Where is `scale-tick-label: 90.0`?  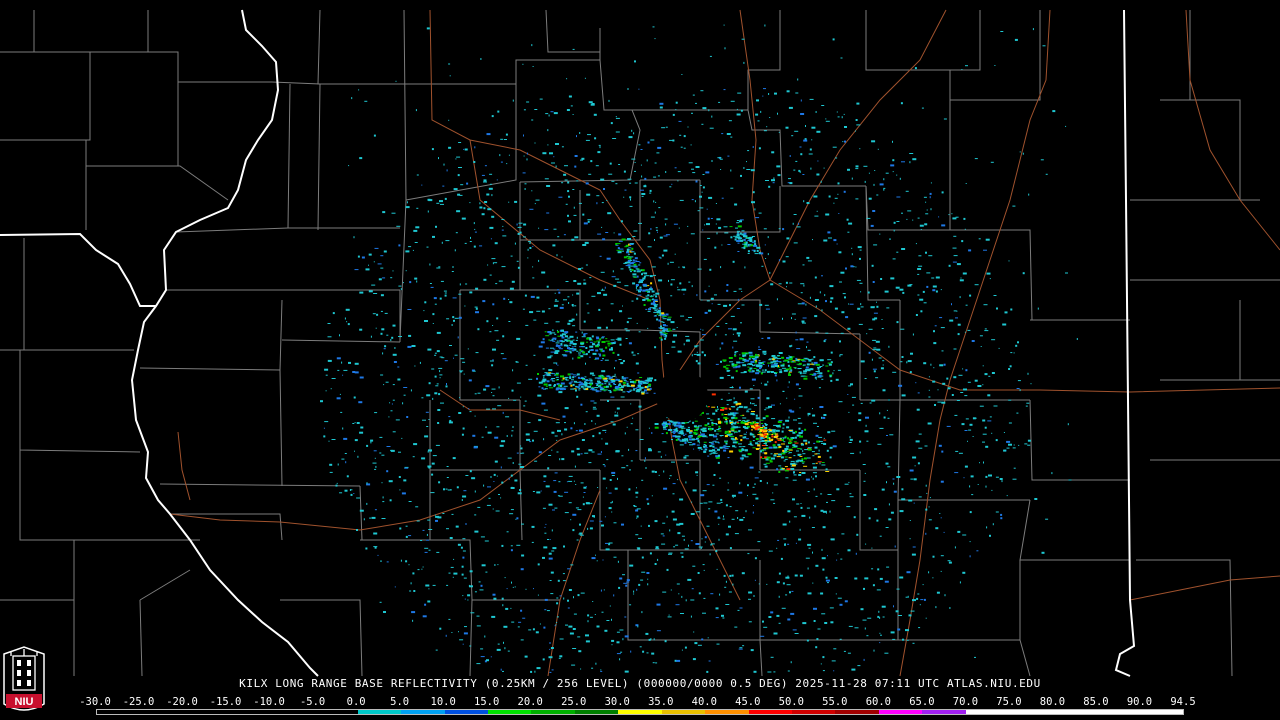
scale-tick-label: 90.0 is located at coordinates (1139, 702).